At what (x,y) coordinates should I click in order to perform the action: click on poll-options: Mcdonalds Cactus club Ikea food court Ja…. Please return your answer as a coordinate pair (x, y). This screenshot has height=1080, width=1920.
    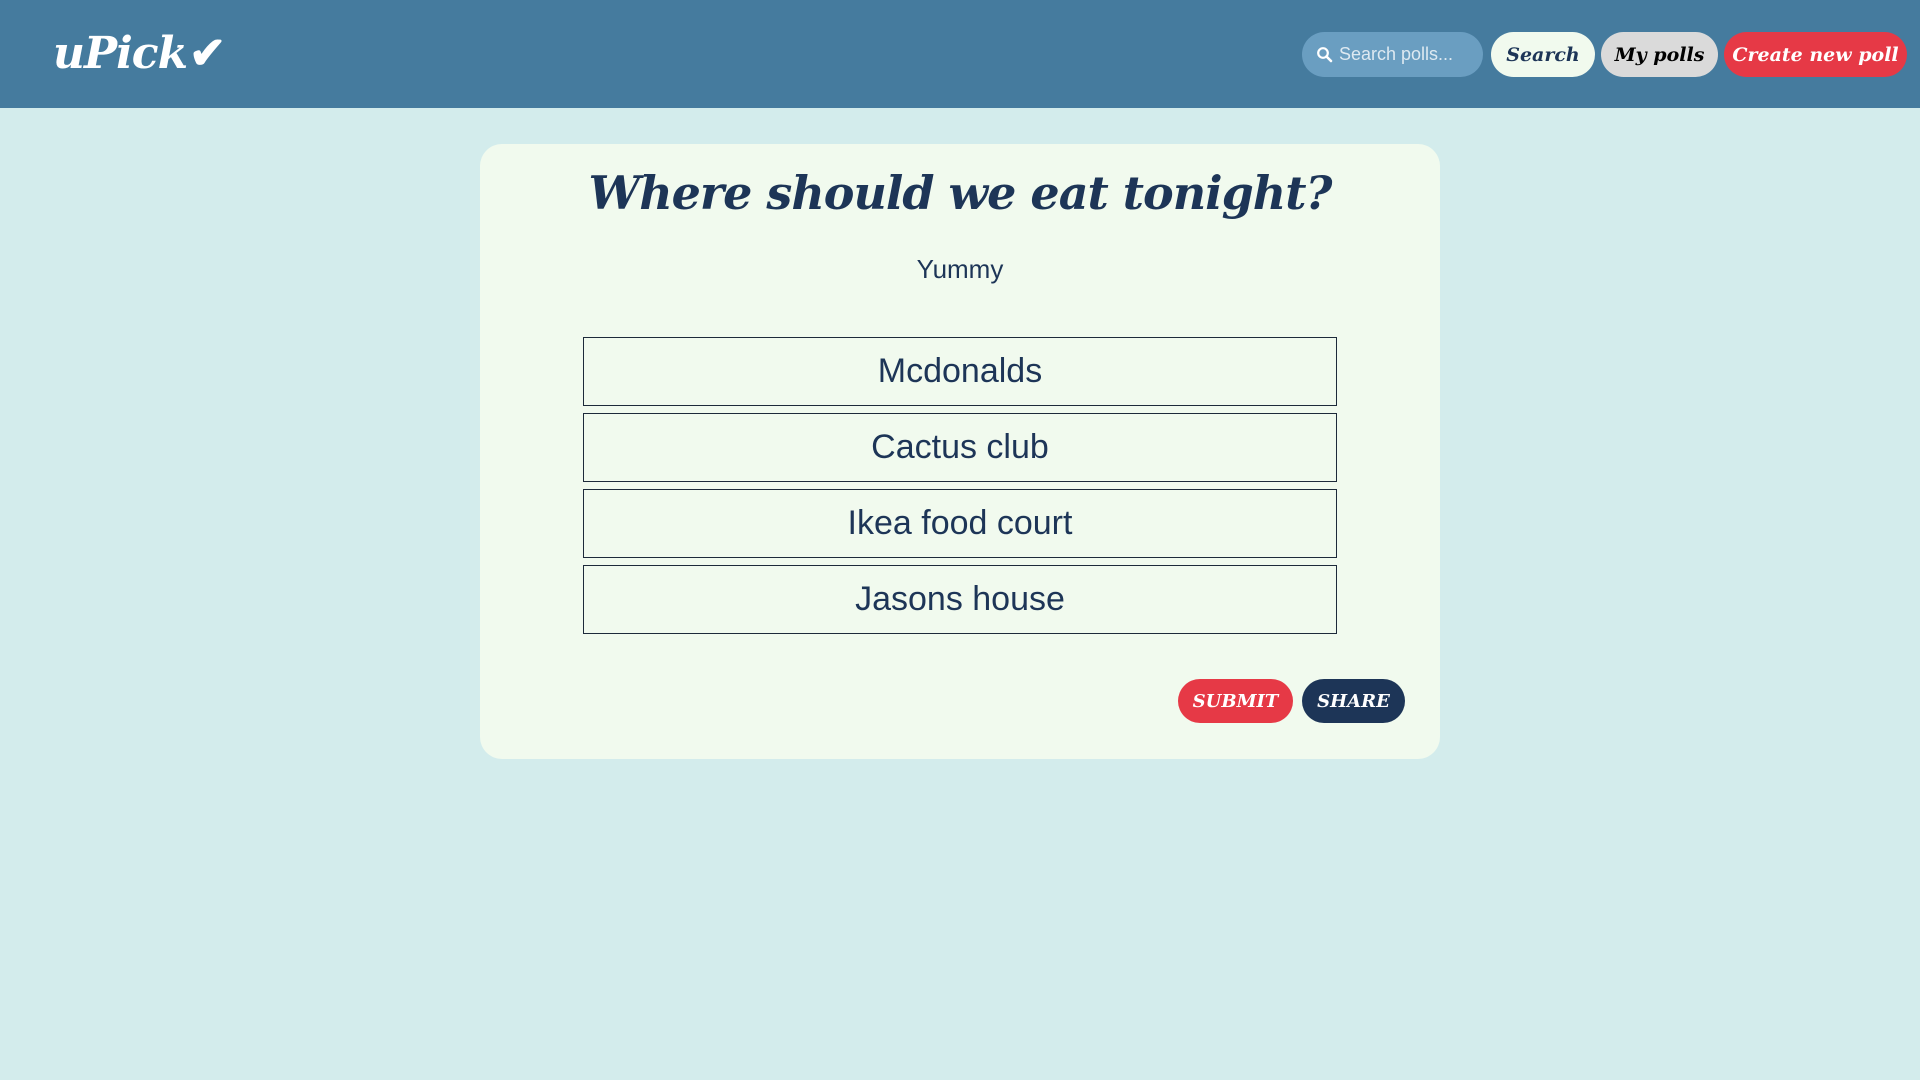
    Looking at the image, I should click on (960, 489).